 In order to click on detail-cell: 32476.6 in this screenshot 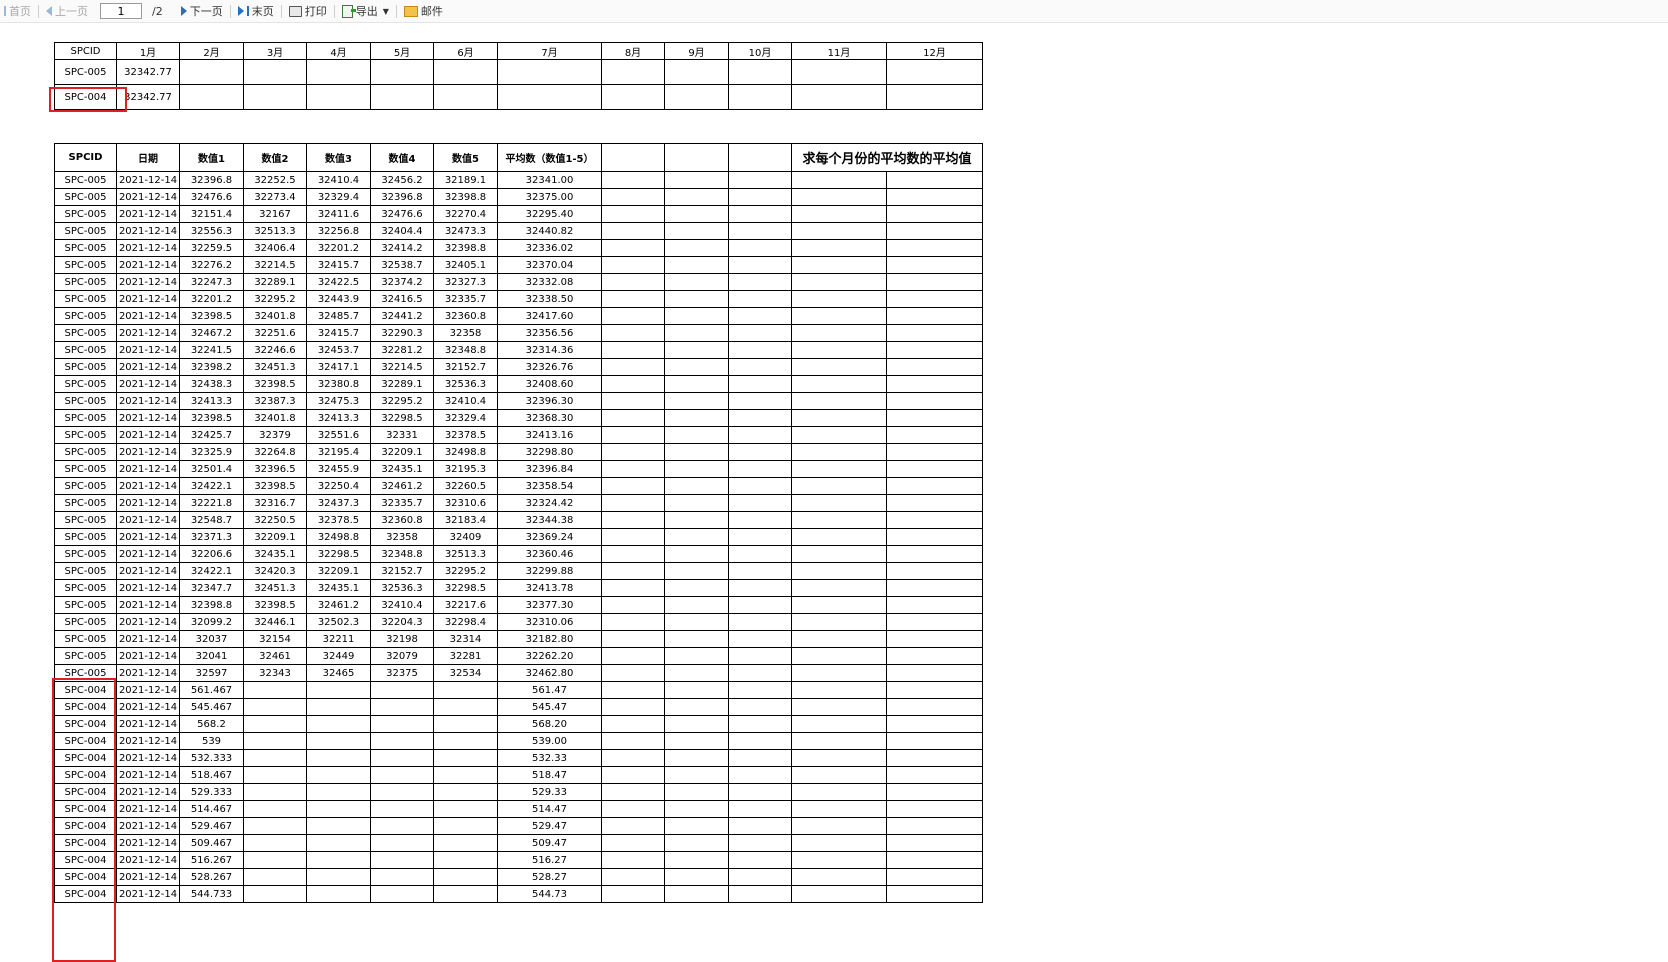, I will do `click(402, 214)`.